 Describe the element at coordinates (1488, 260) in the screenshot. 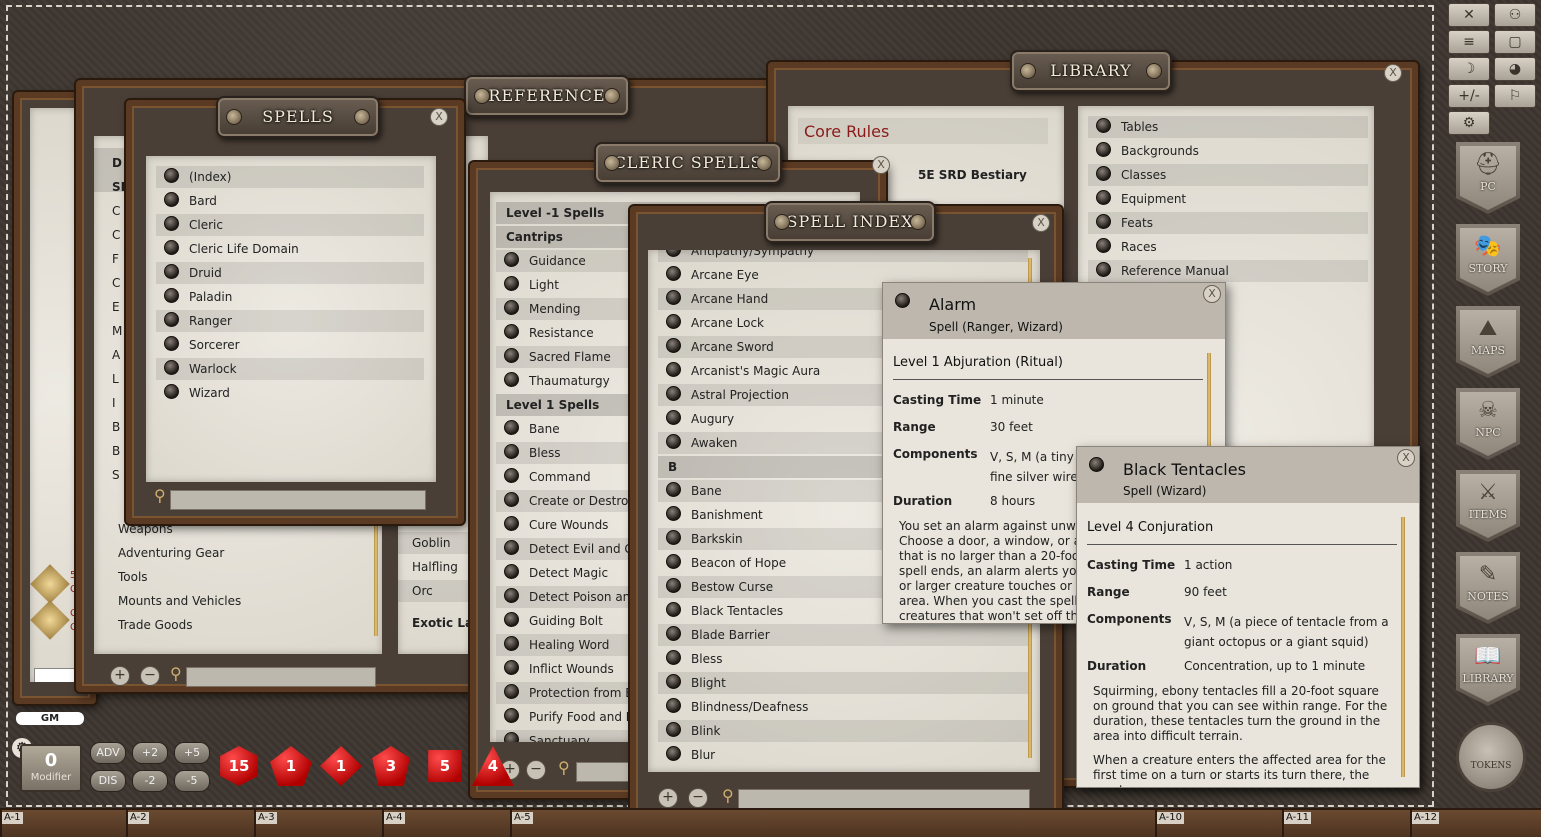

I see `sidebar-story-button: 🎭 STORY` at that location.